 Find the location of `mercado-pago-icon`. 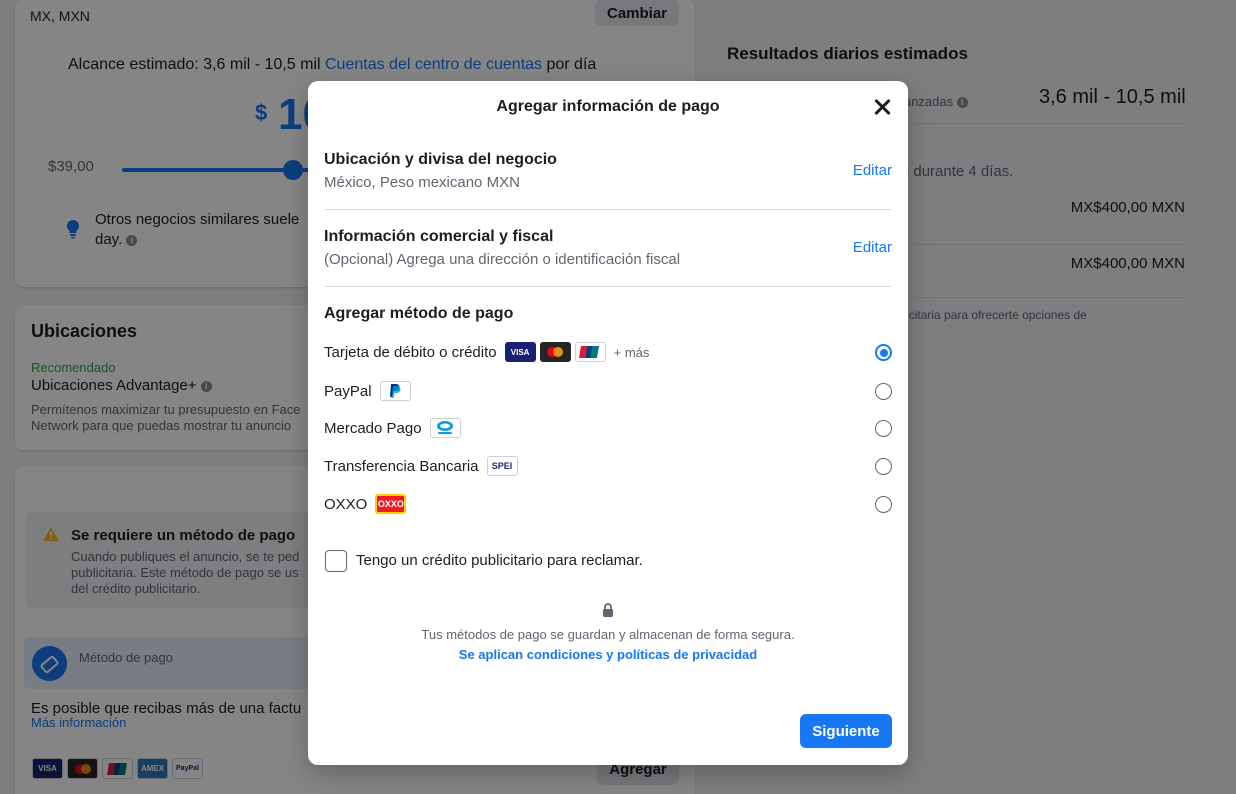

mercado-pago-icon is located at coordinates (445, 427).